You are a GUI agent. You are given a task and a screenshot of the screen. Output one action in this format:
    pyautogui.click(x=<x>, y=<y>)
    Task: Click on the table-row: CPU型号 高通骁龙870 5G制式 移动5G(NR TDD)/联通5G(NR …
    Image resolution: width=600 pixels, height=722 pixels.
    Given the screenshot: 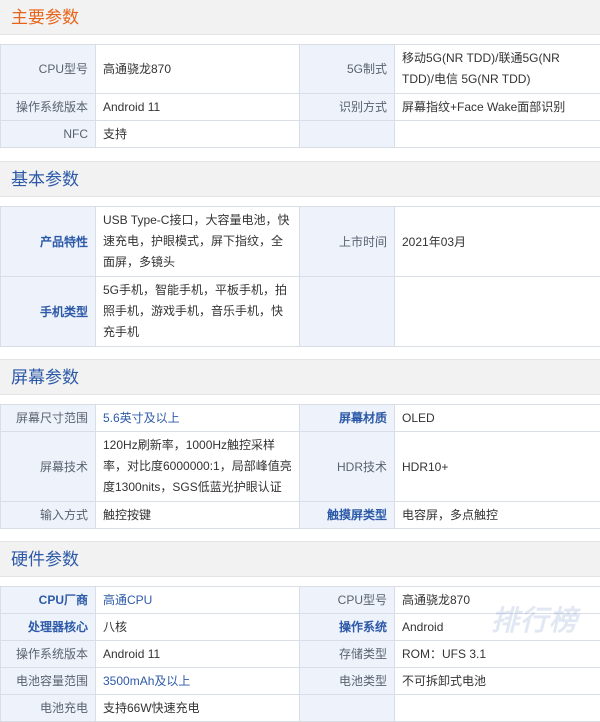 What is the action you would take?
    pyautogui.click(x=300, y=69)
    